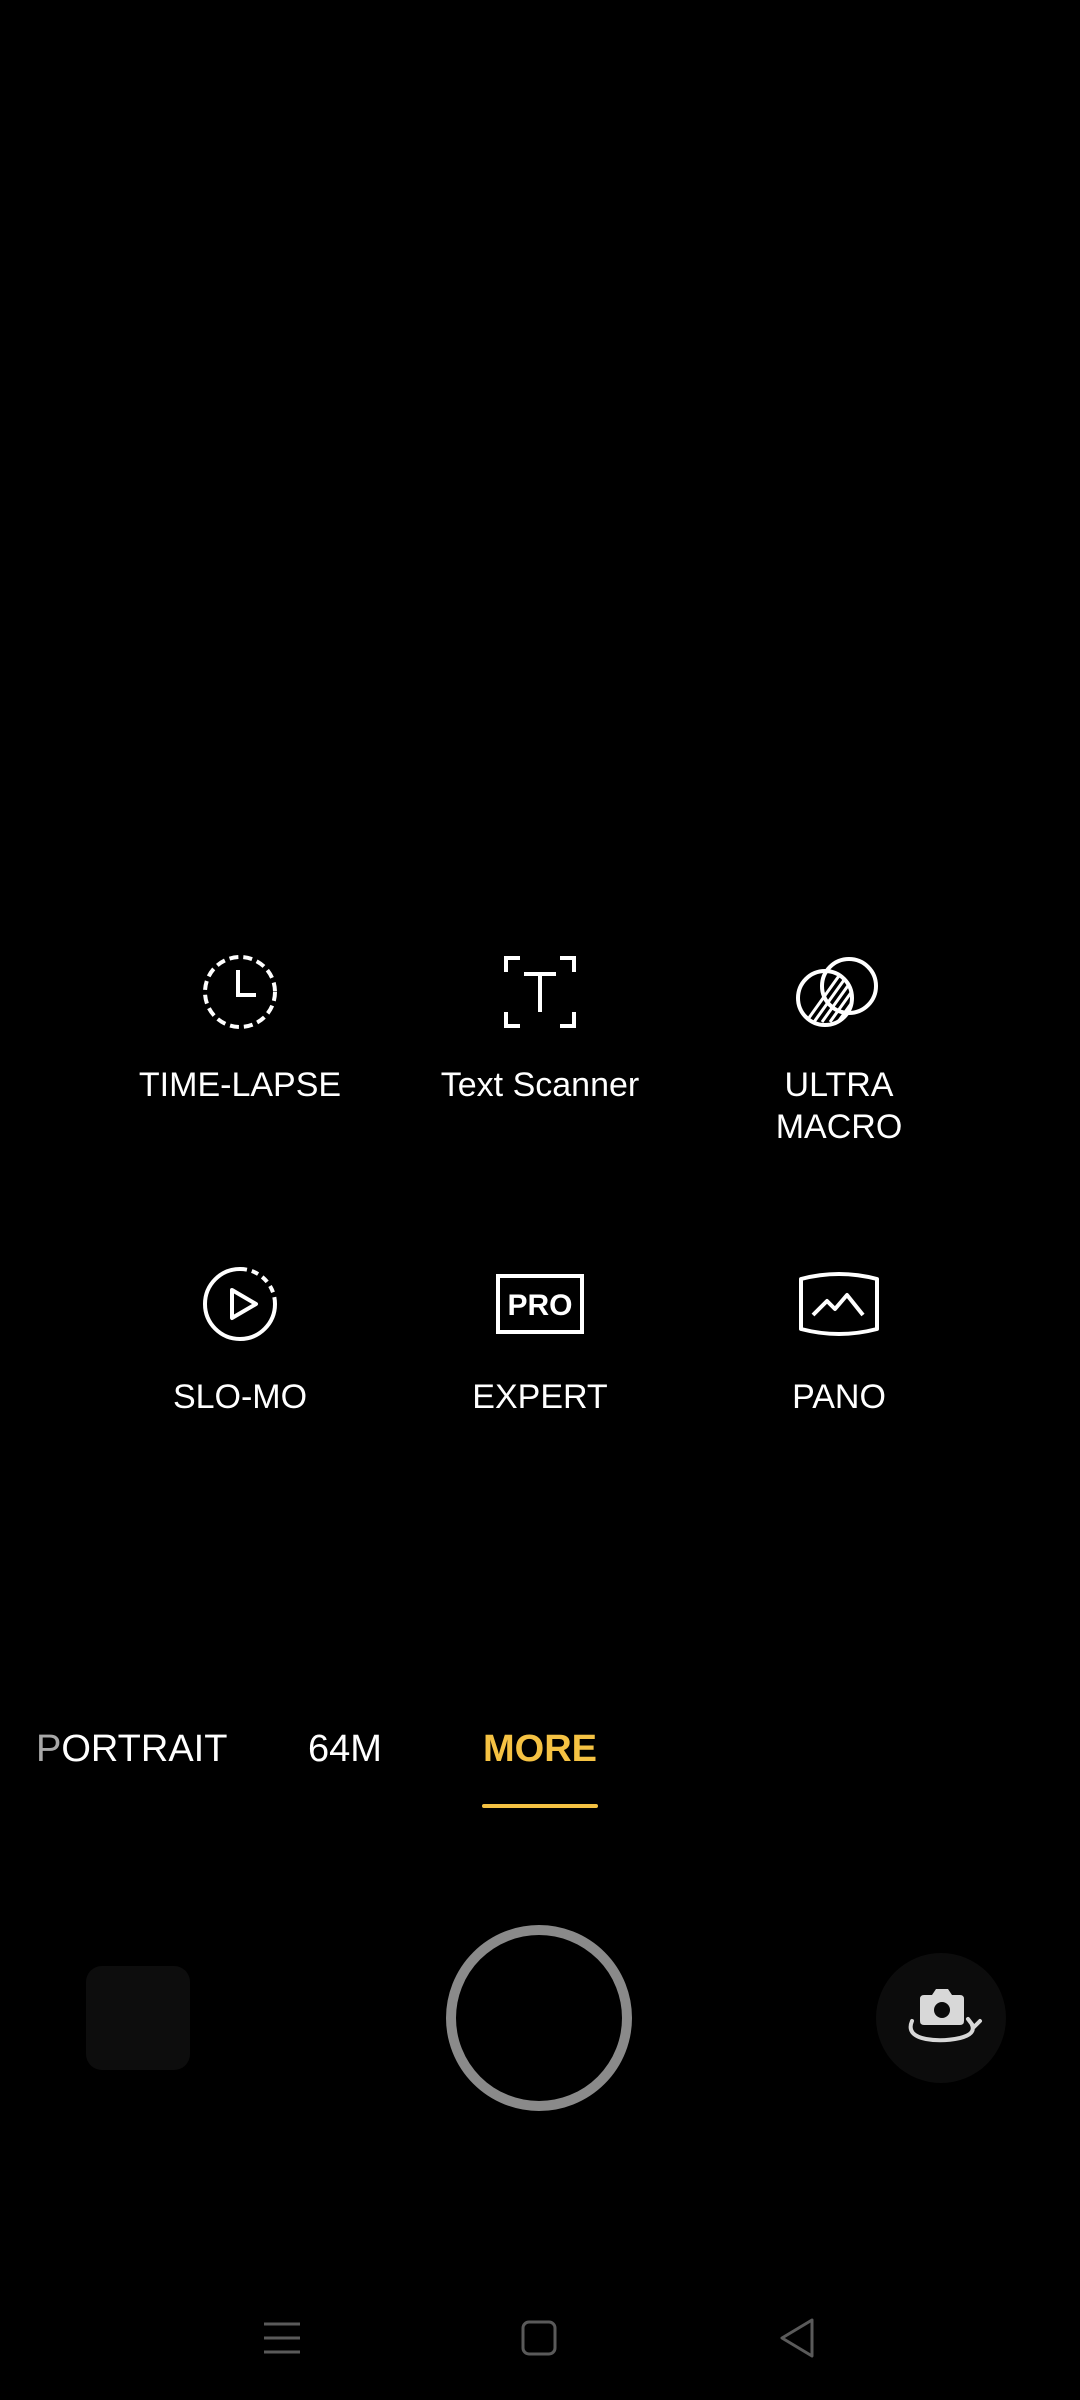  What do you see at coordinates (540, 1397) in the screenshot?
I see `mode-label: EXPERT` at bounding box center [540, 1397].